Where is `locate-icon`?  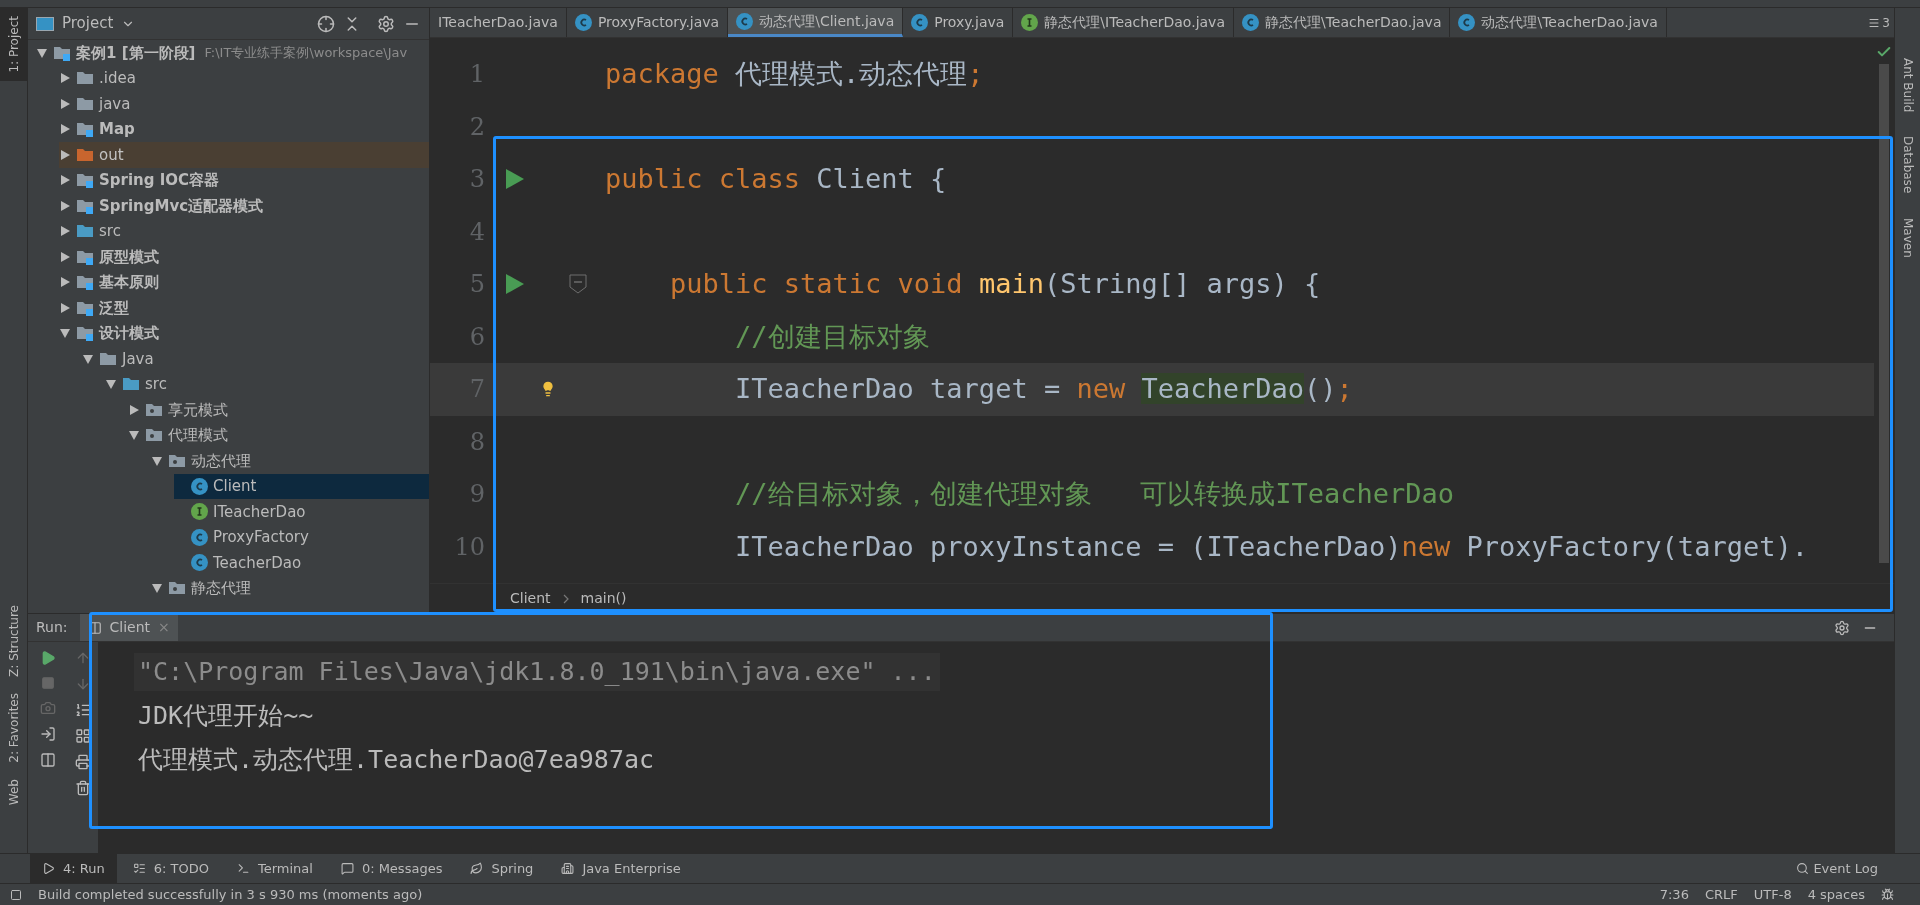
locate-icon is located at coordinates (326, 23).